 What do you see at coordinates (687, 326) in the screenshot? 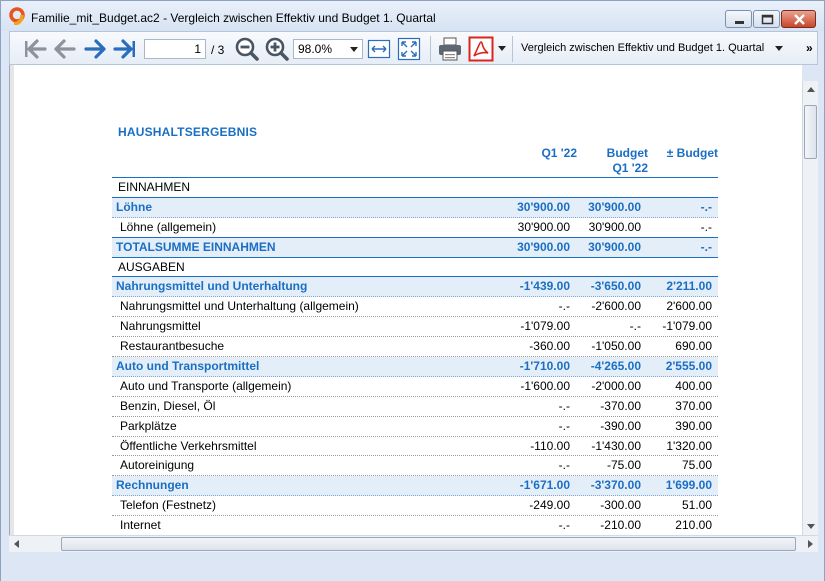
I see `value-difference: -1'079.00` at bounding box center [687, 326].